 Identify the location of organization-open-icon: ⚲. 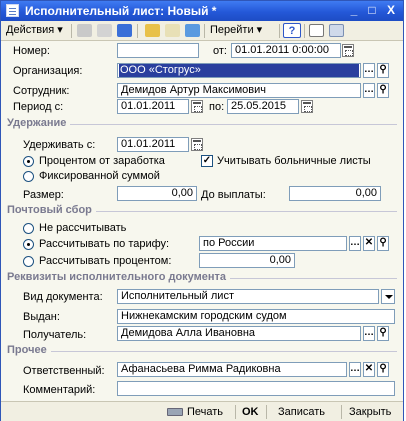
(383, 70).